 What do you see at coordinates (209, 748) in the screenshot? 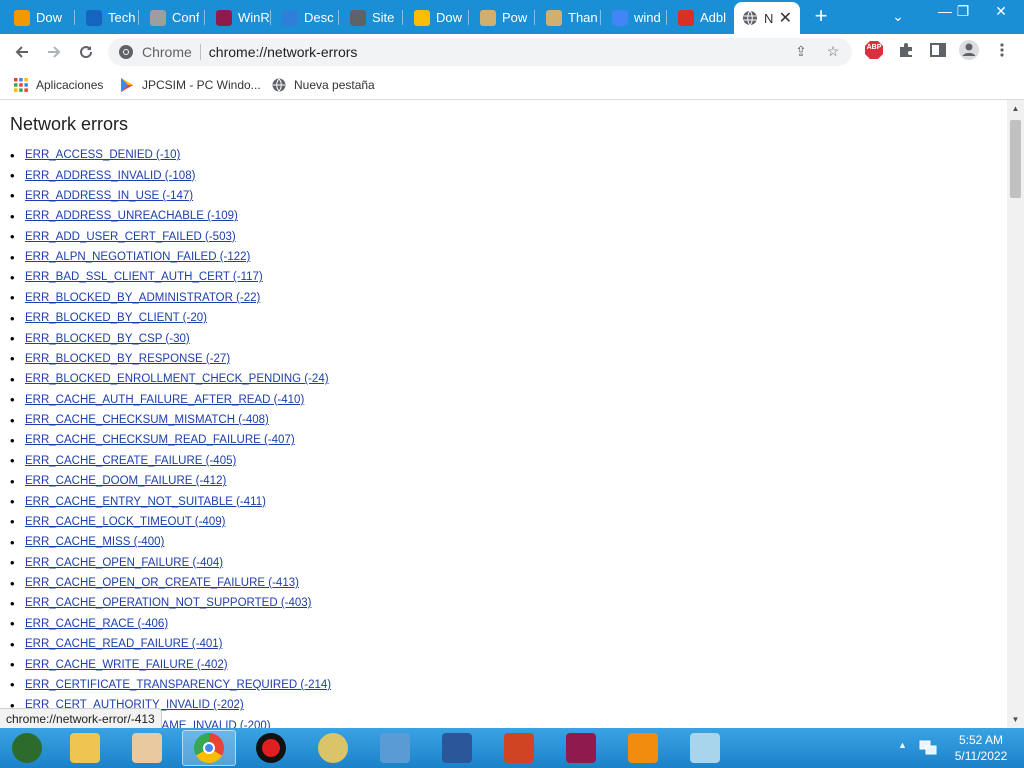
I see `taskbar-chrome` at bounding box center [209, 748].